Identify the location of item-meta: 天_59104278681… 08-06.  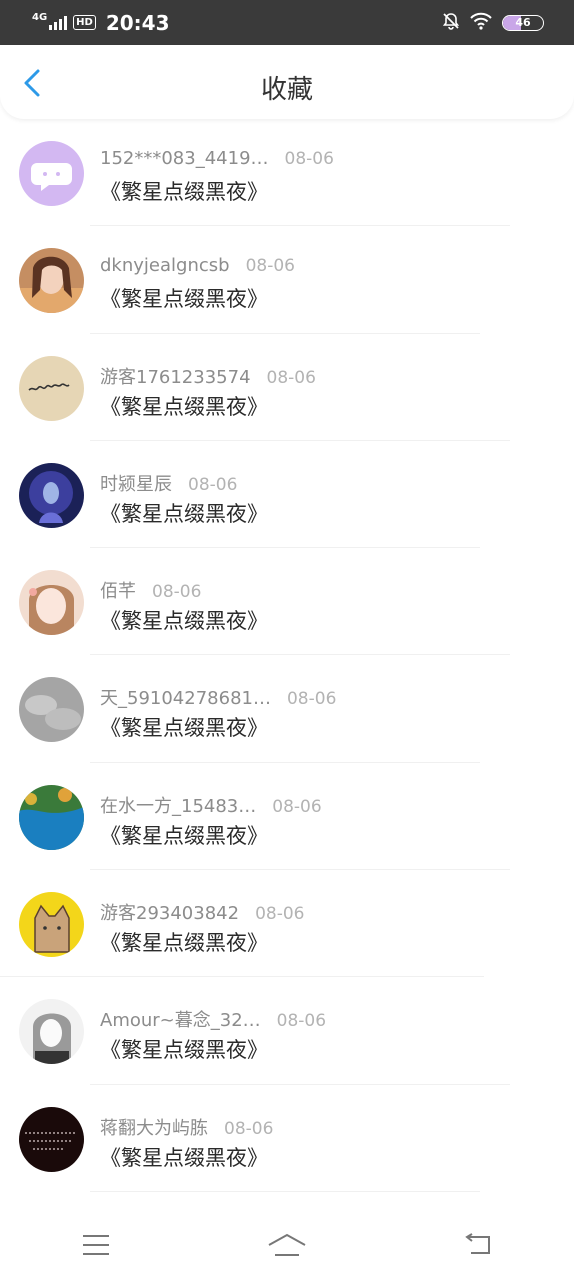
(218, 697).